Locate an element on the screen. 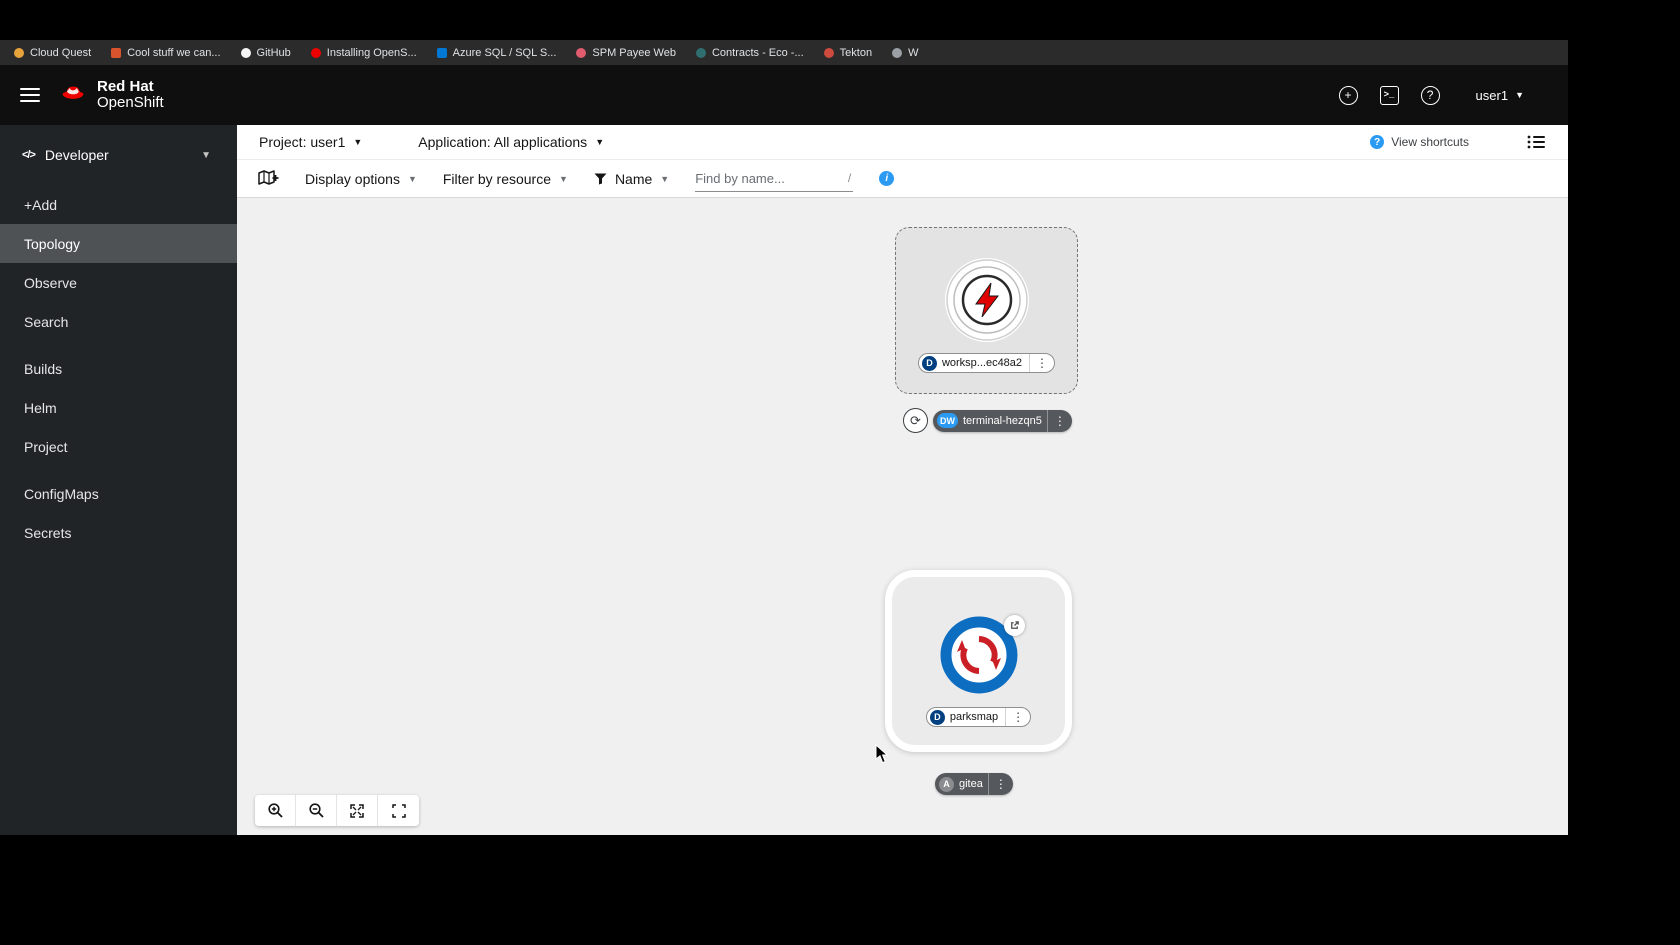 Image resolution: width=1680 pixels, height=945 pixels. bookmark-spm-payee: SPM Payee Web is located at coordinates (626, 53).